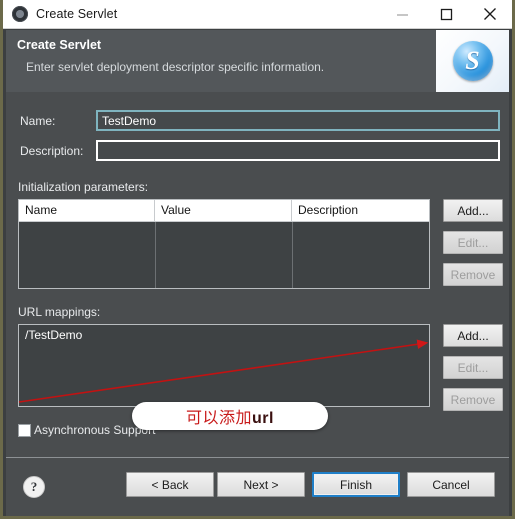  Describe the element at coordinates (87, 210) in the screenshot. I see `column-header-name: Name` at that location.